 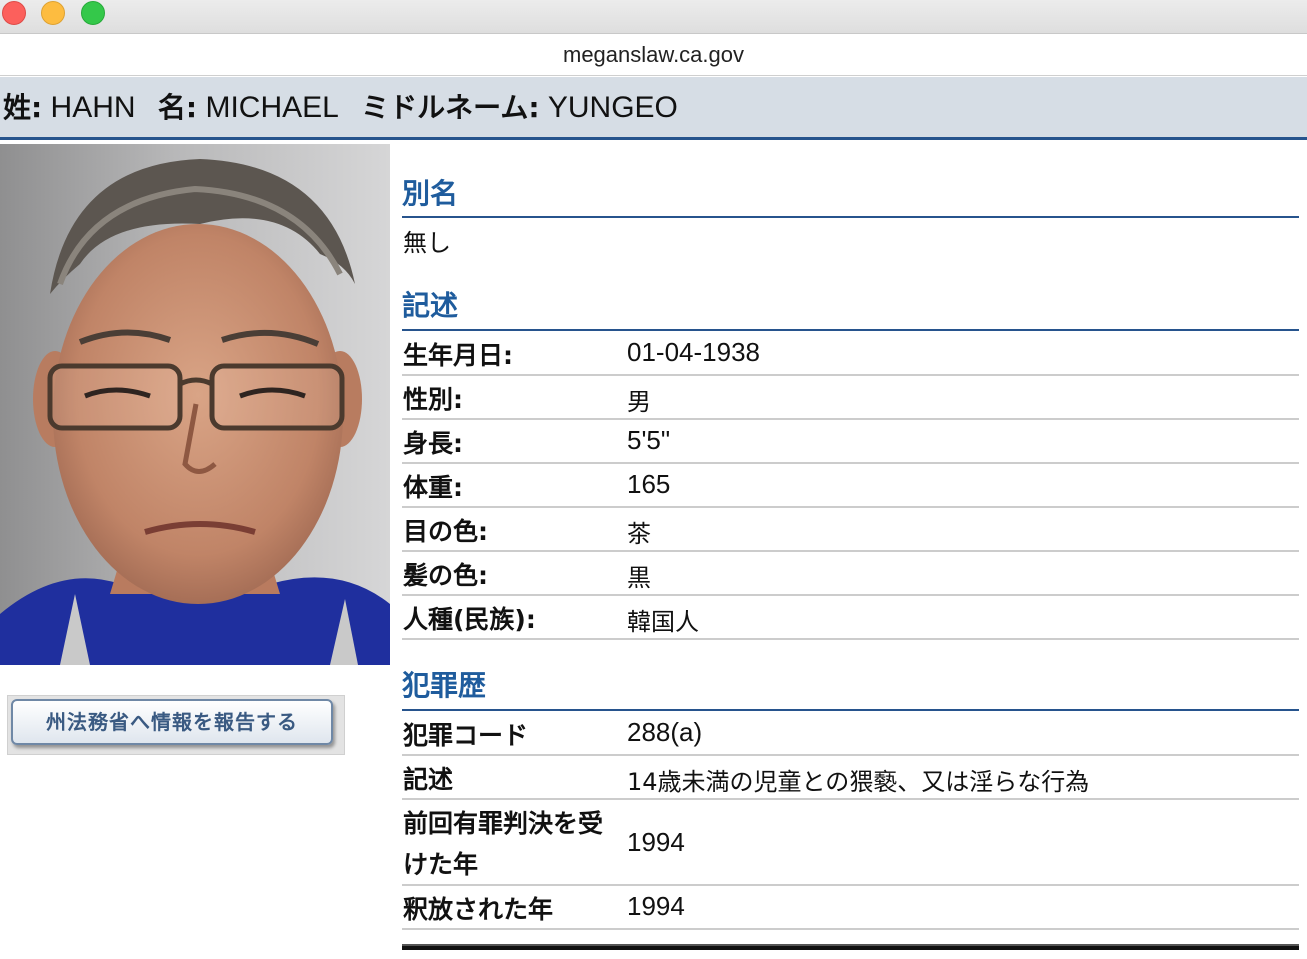 I want to click on offense-code-value: 288(a), so click(x=665, y=732).